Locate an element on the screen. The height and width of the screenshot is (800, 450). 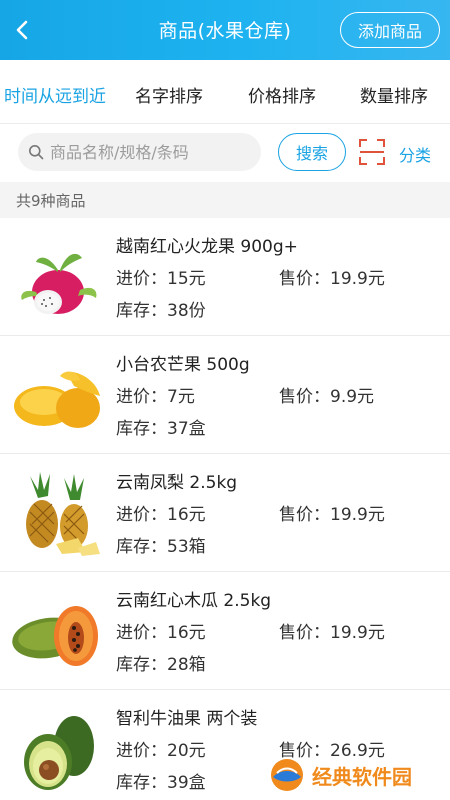
purchase-price: 进价：7元 is located at coordinates (155, 397).